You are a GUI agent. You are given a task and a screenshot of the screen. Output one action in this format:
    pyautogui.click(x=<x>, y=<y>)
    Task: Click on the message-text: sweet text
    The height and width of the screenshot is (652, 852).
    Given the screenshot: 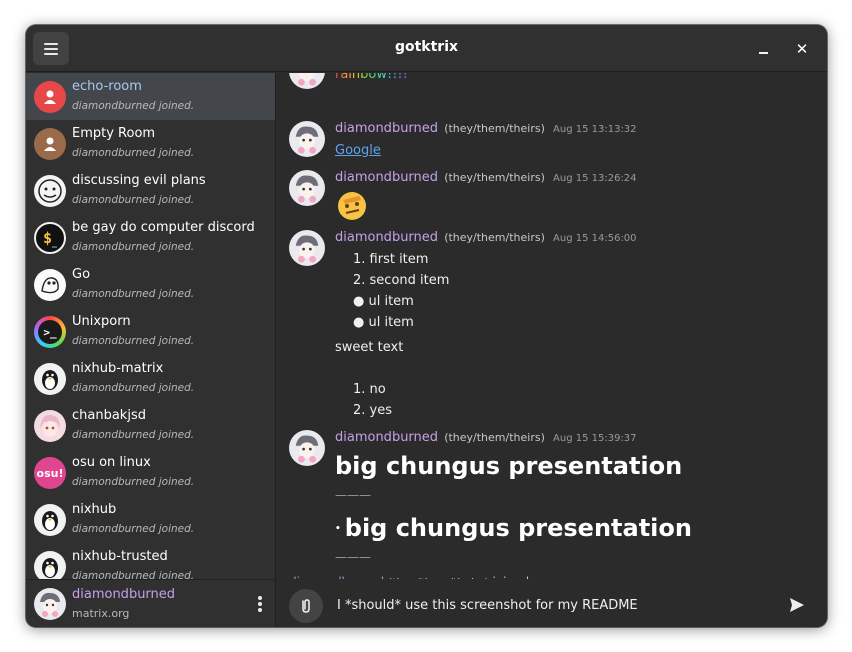 What is the action you would take?
    pyautogui.click(x=369, y=347)
    